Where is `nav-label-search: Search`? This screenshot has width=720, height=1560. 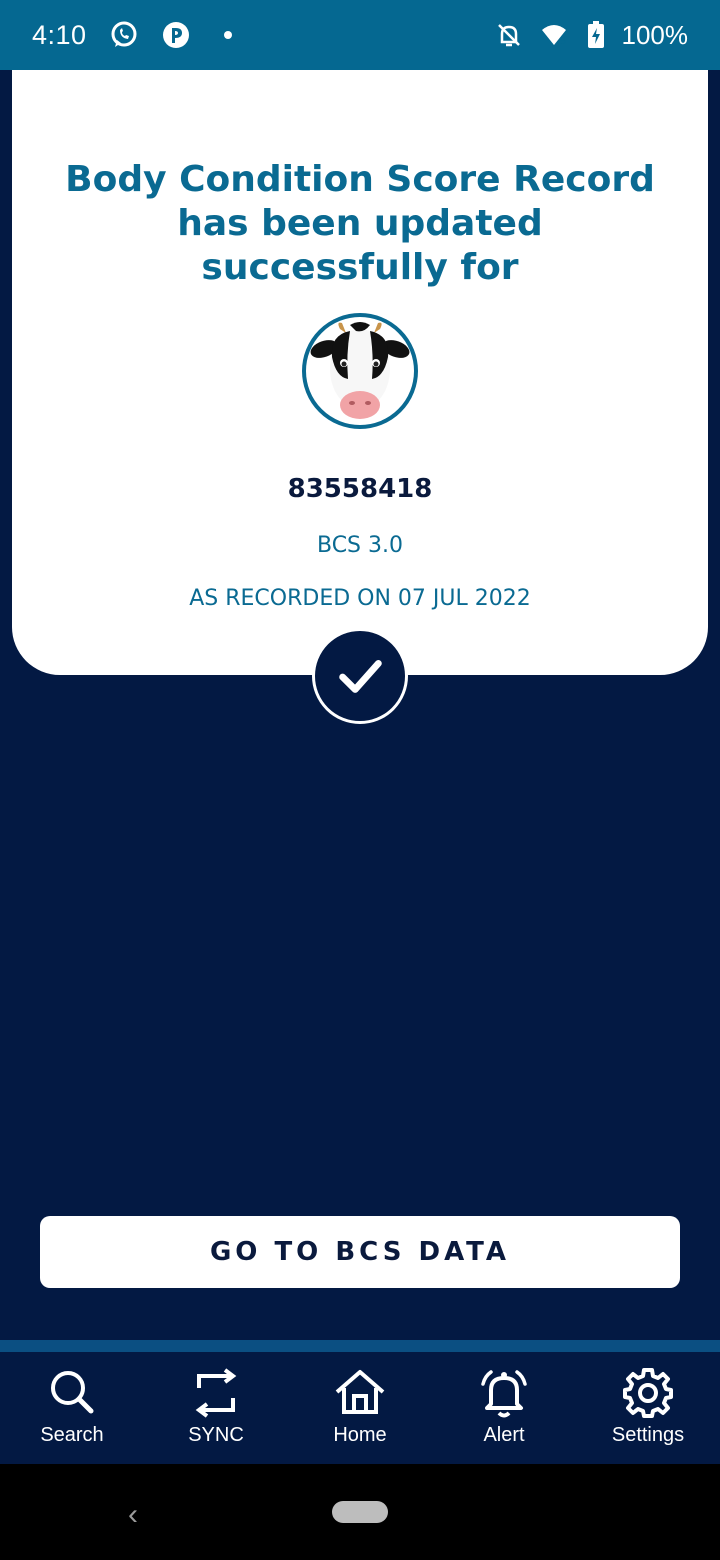
nav-label-search: Search is located at coordinates (72, 1435).